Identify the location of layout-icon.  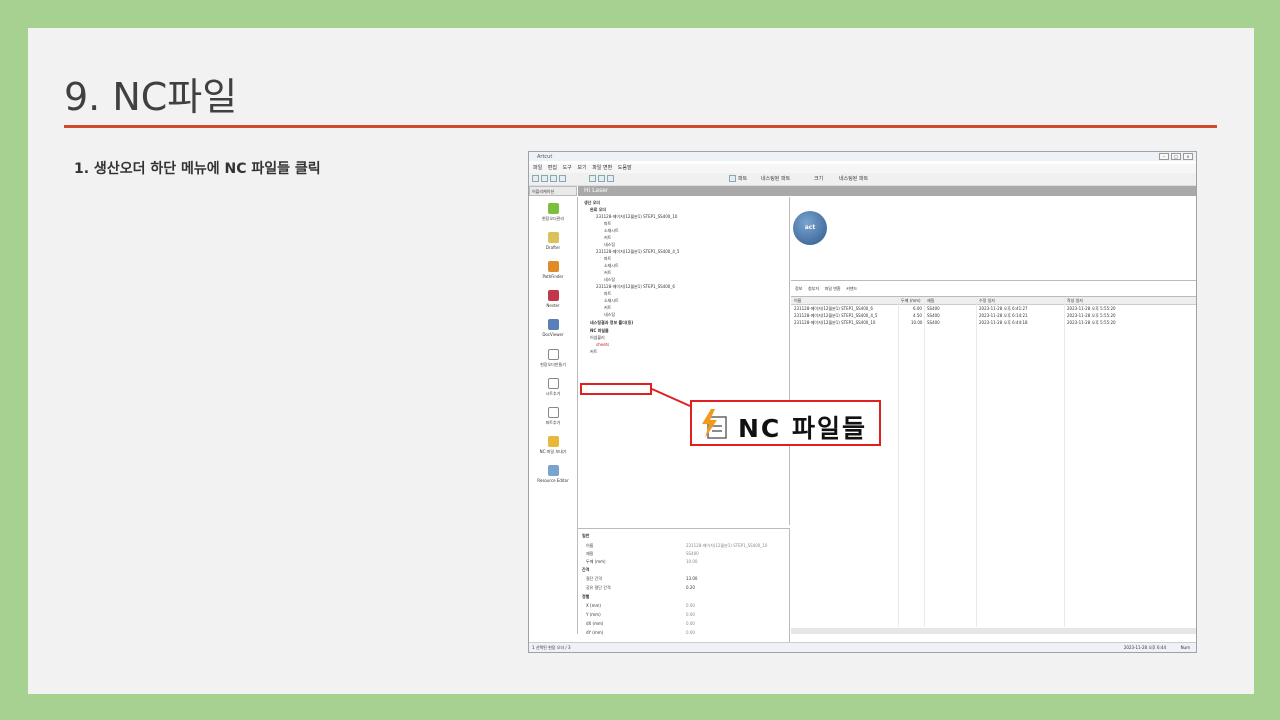
(592, 178).